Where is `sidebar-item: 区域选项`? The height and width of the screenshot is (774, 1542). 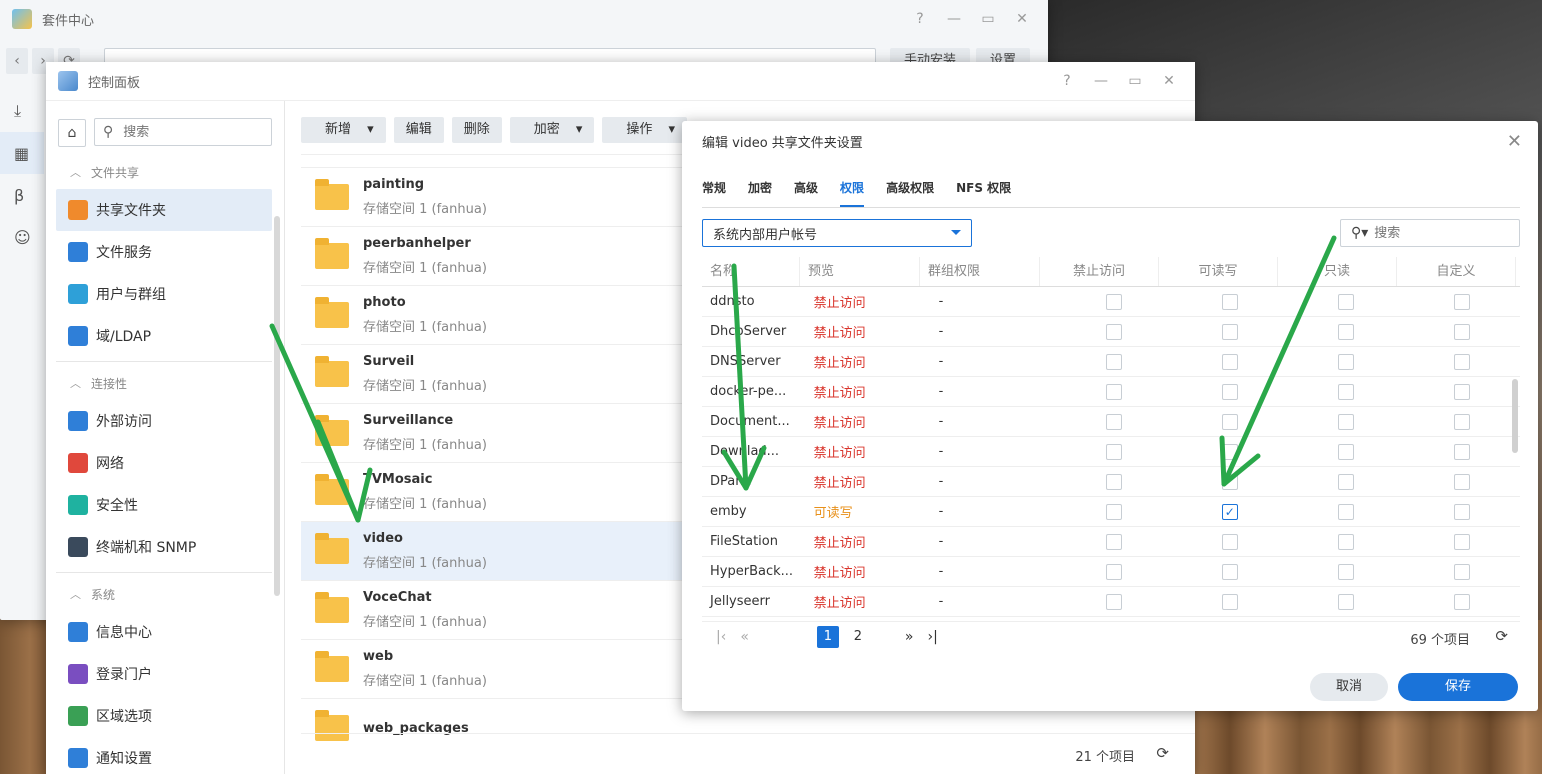
sidebar-item: 区域选项 is located at coordinates (164, 716).